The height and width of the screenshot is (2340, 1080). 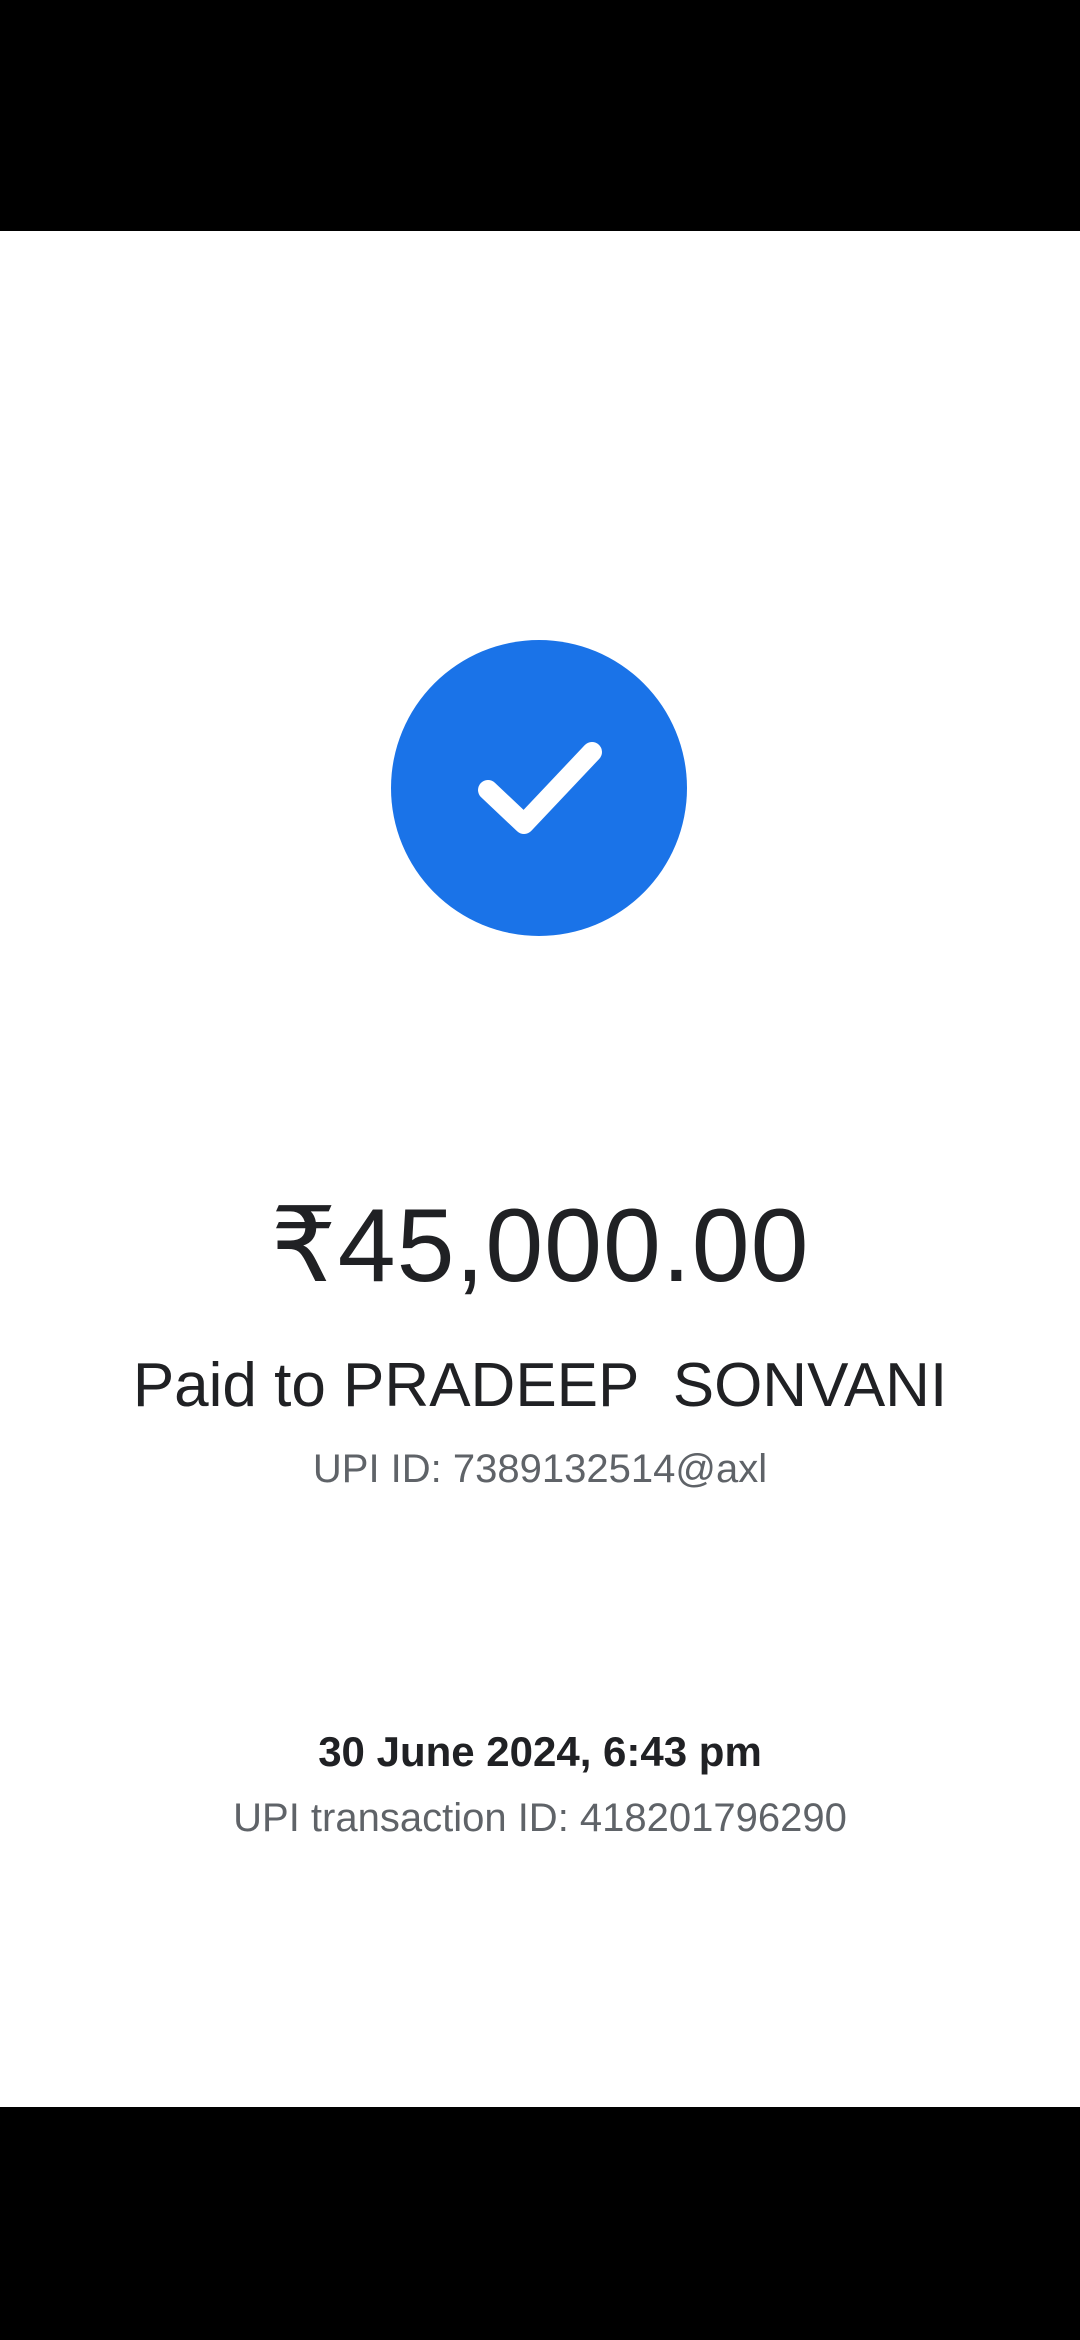 I want to click on payment-datetime: 30 June 2024, 6:43 pm, so click(x=540, y=1751).